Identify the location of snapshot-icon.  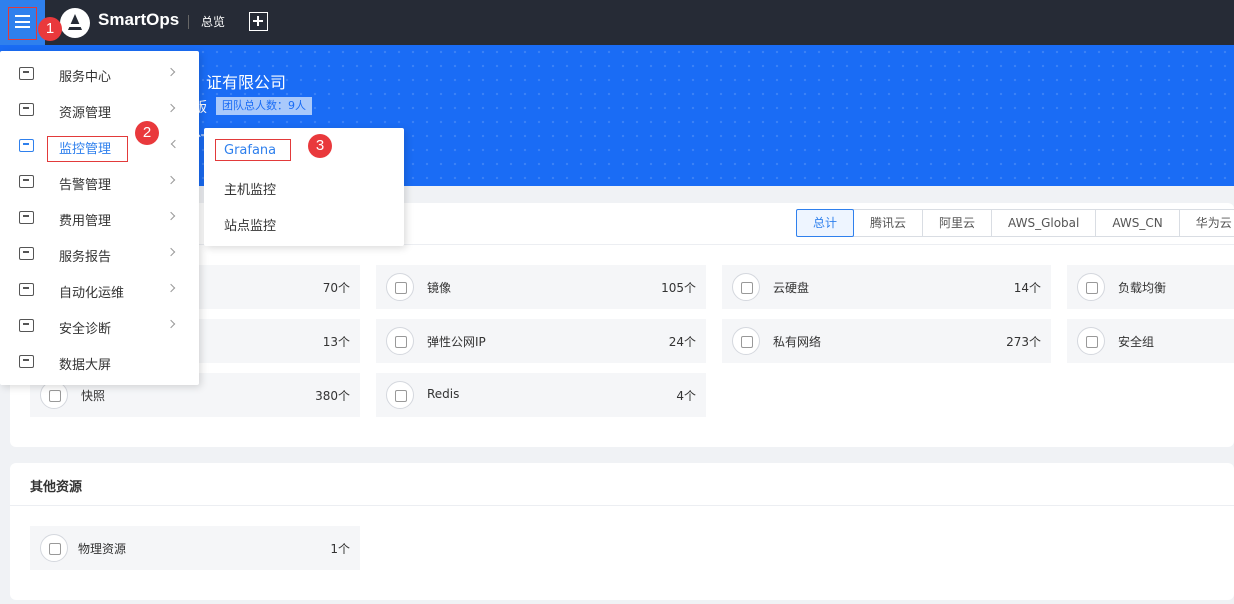
(54, 395).